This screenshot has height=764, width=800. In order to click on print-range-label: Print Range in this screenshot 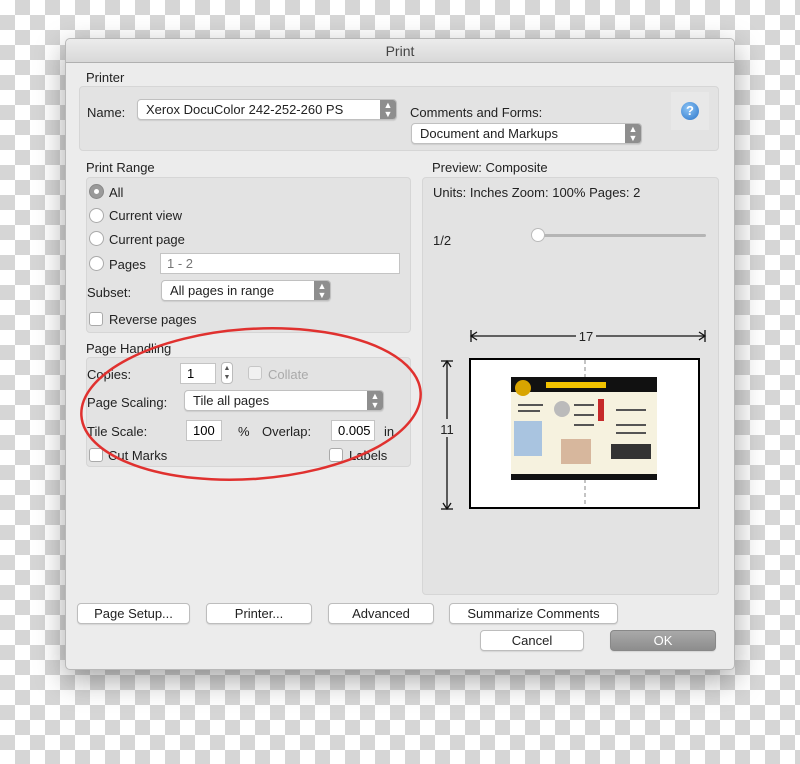, I will do `click(120, 167)`.